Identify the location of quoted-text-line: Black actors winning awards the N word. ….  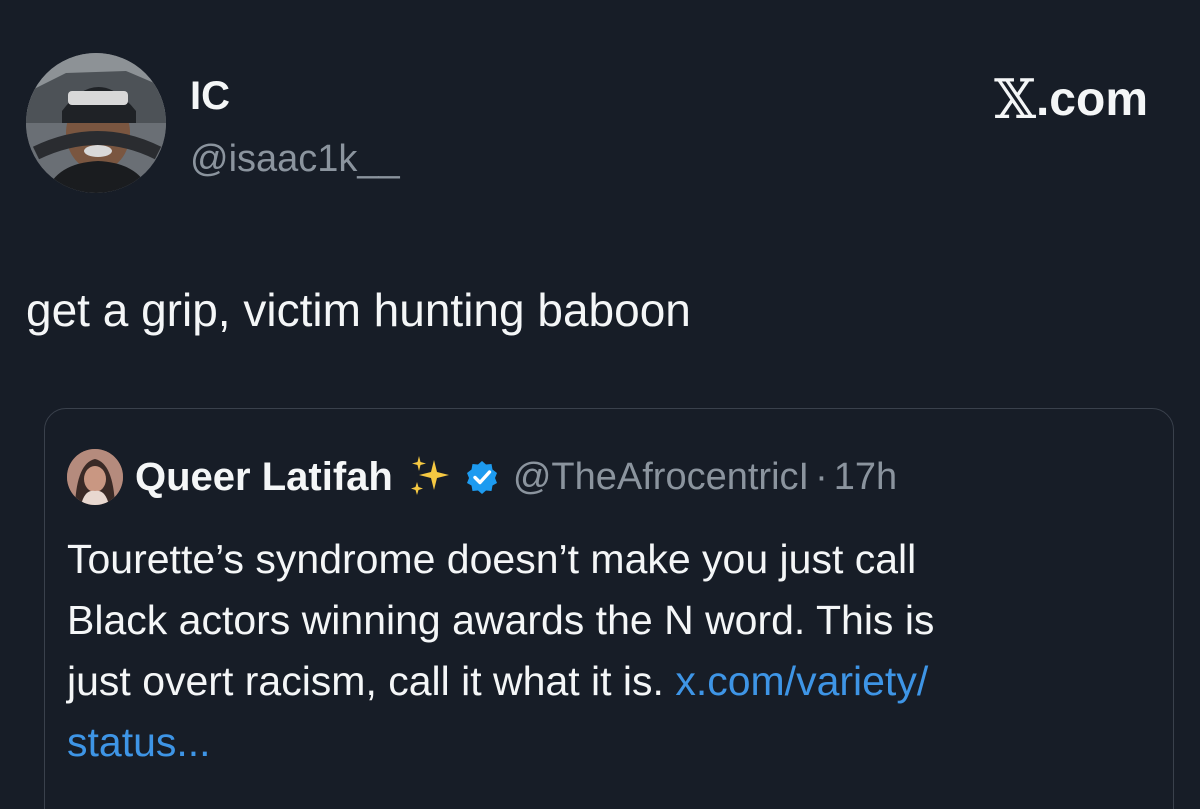
(501, 620).